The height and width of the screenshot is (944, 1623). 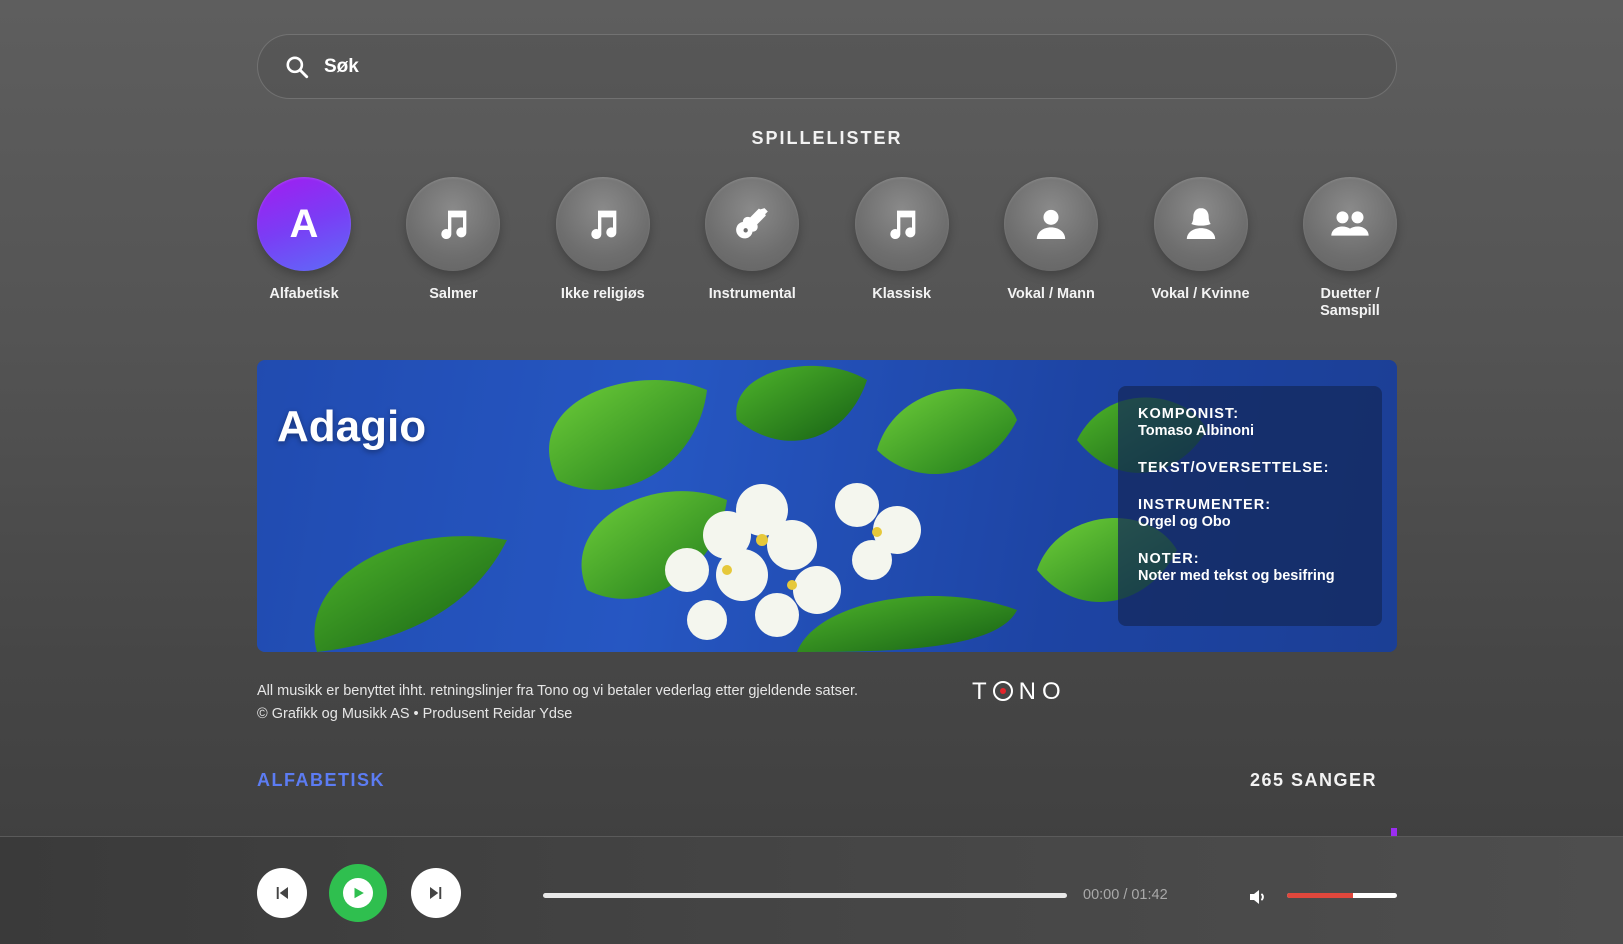 I want to click on info-lyrics: TEKST/OVERSETTELSE:, so click(x=1250, y=468).